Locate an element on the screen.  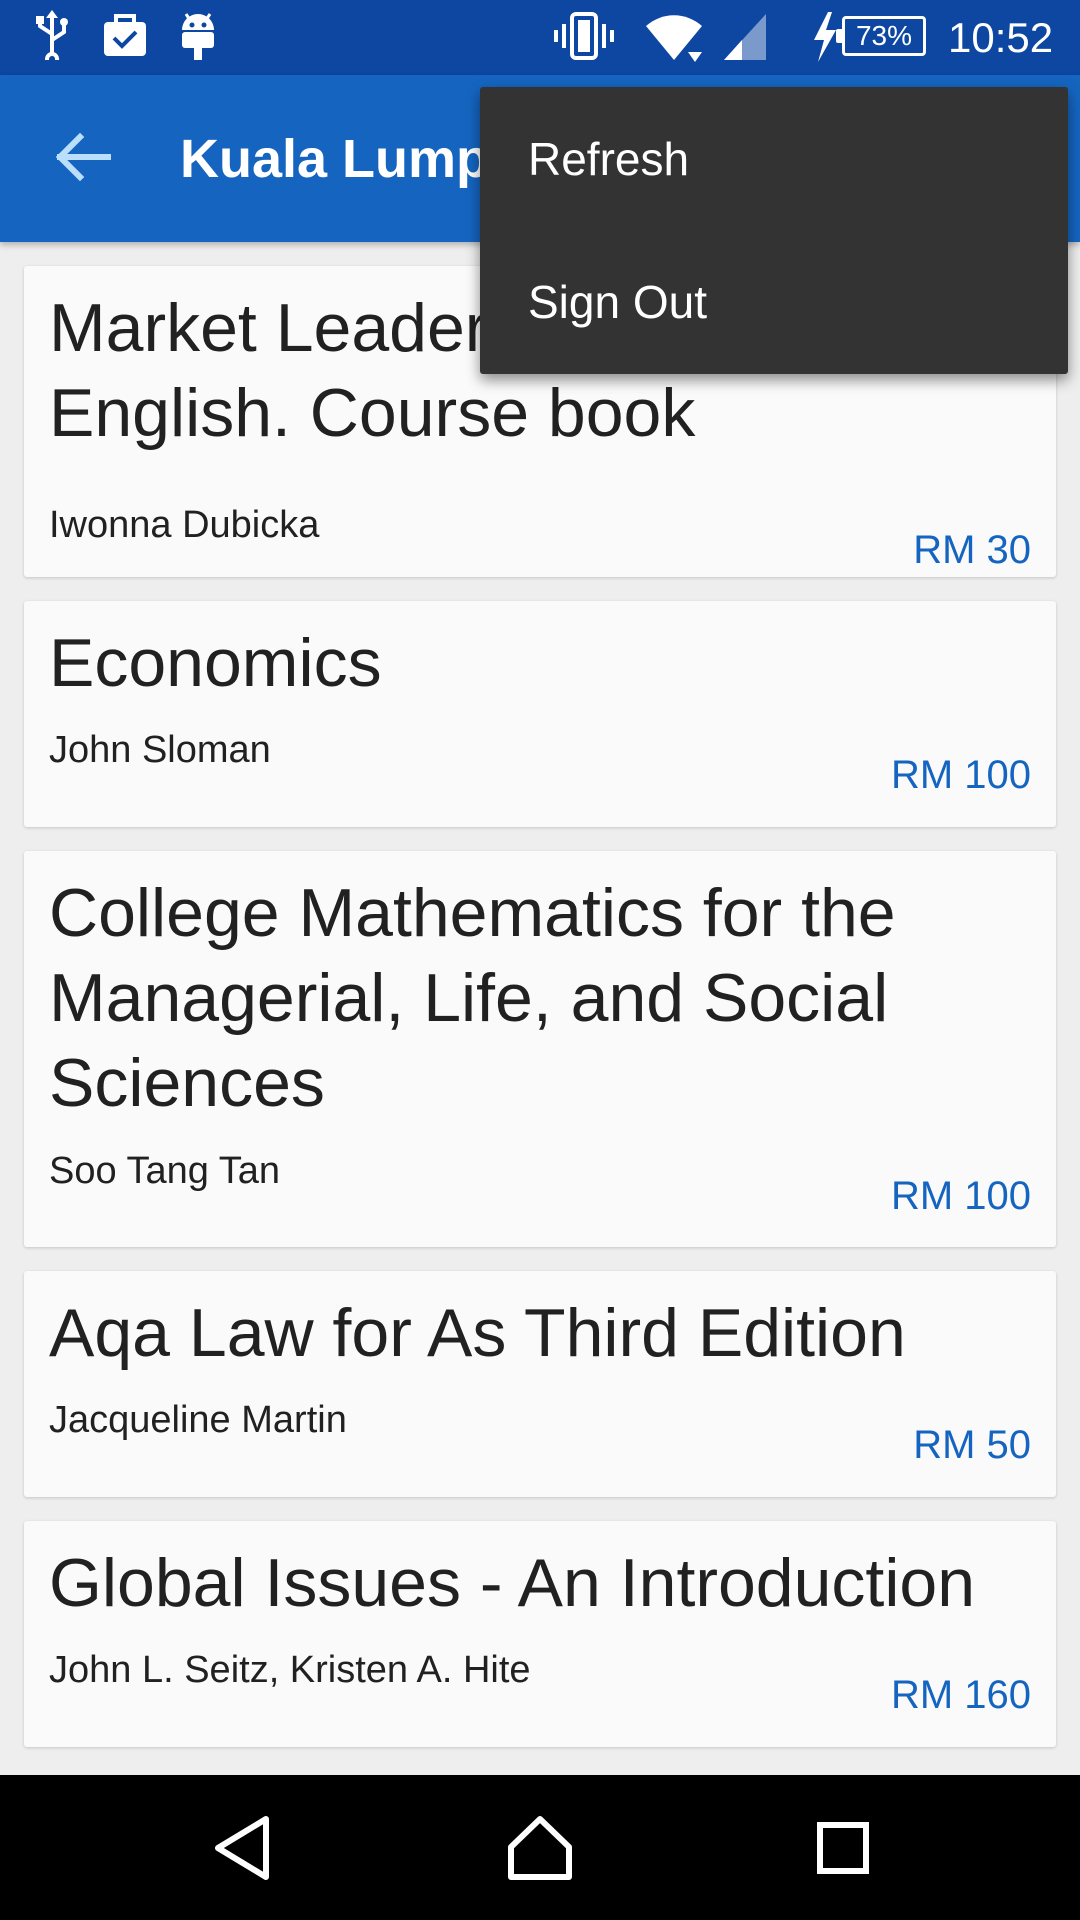
book-title: Global Issues - An Introduction is located at coordinates (512, 1583).